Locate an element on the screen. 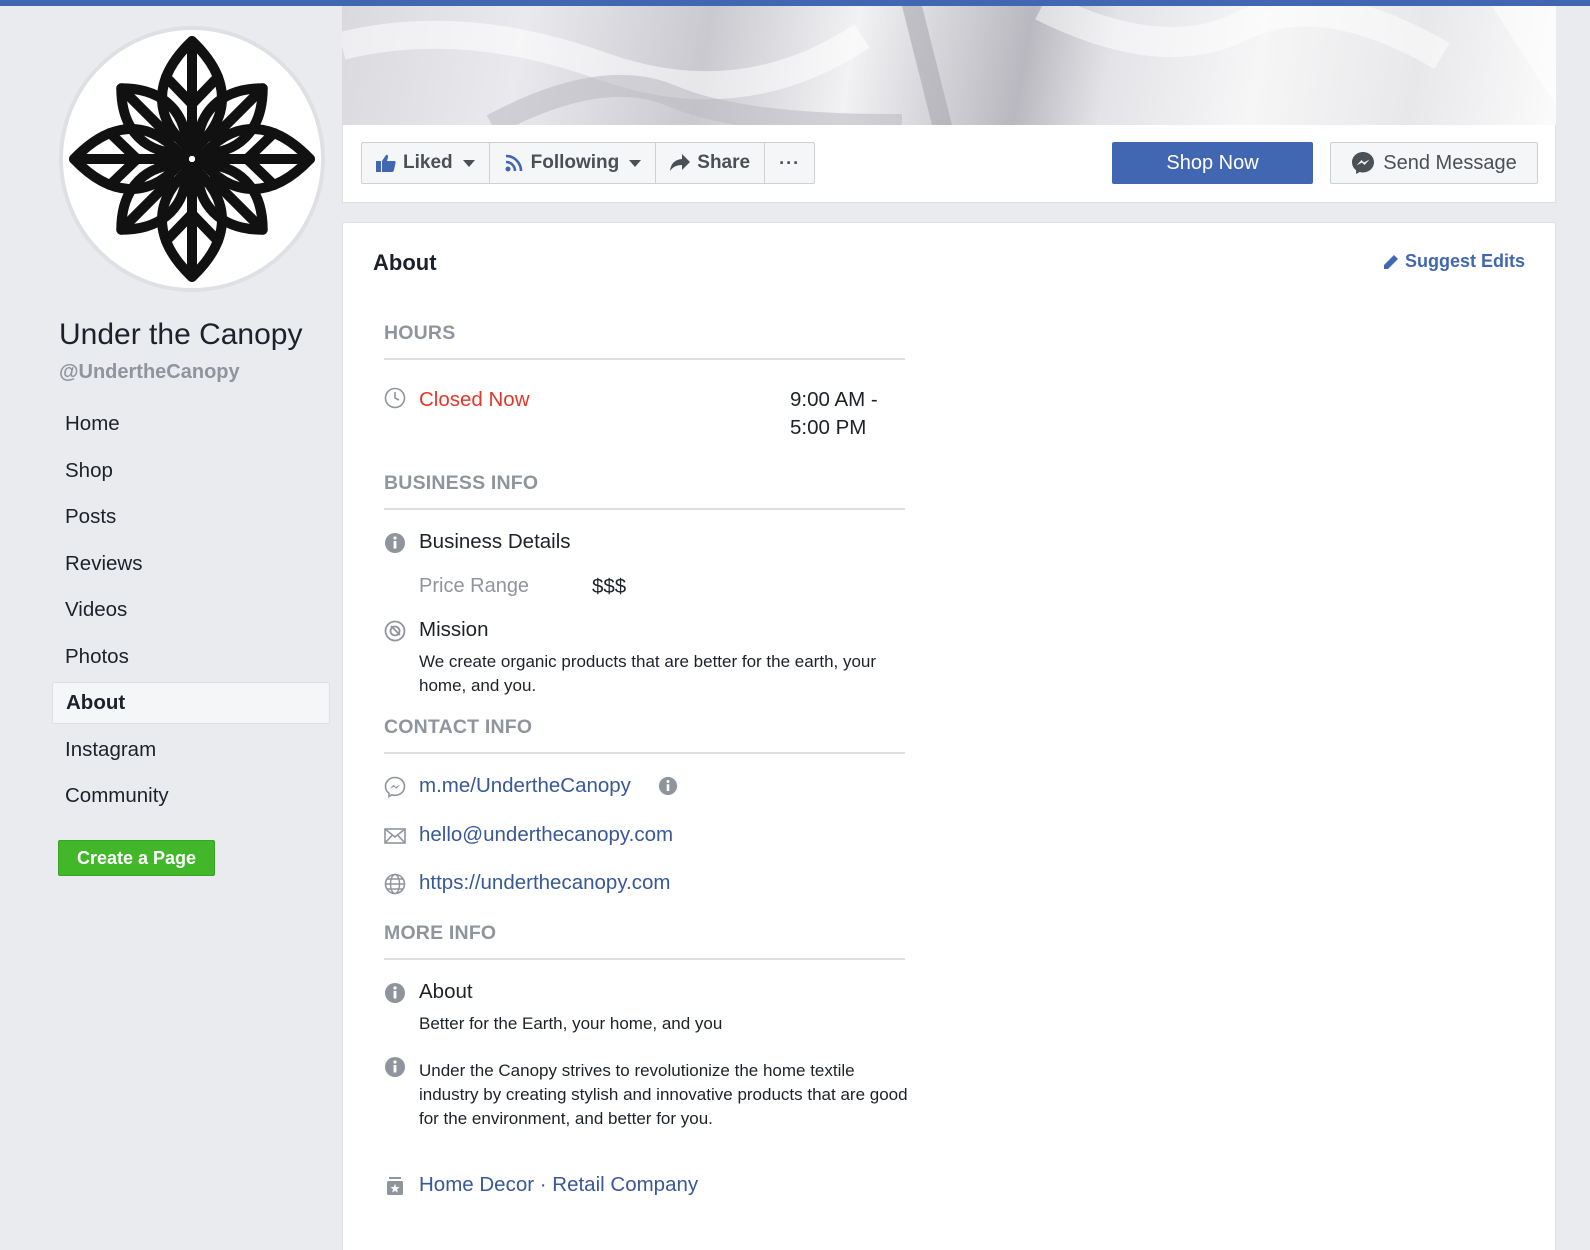 This screenshot has height=1250, width=1590. hours-time-open: 9:00 AM - is located at coordinates (834, 399).